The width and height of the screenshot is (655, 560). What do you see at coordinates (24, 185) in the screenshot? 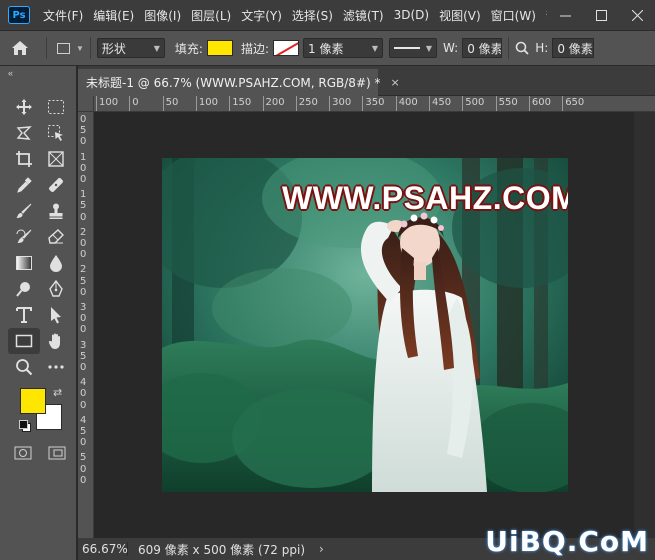
I see `eyedropper-icon` at bounding box center [24, 185].